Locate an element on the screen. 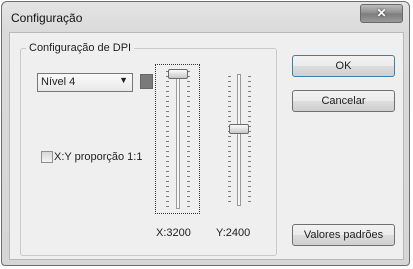  x-slider-track is located at coordinates (178, 139).